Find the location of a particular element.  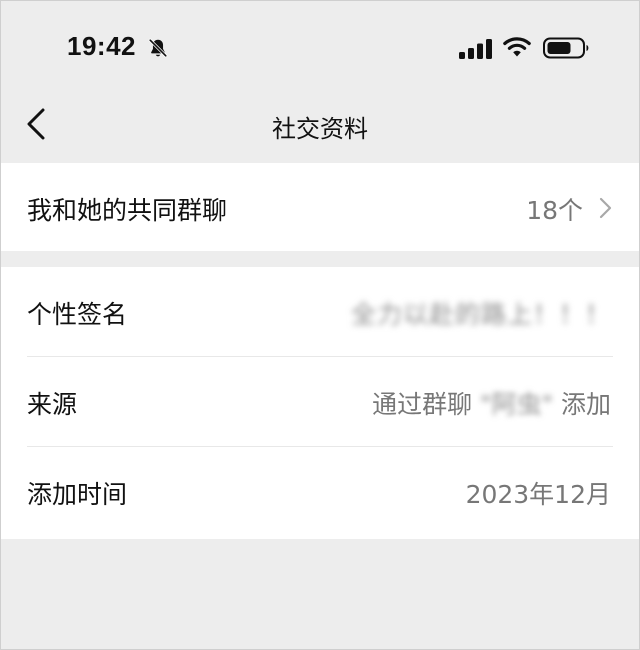

signature-row: 个性签名 全力以赴的路上！！！ is located at coordinates (320, 312).